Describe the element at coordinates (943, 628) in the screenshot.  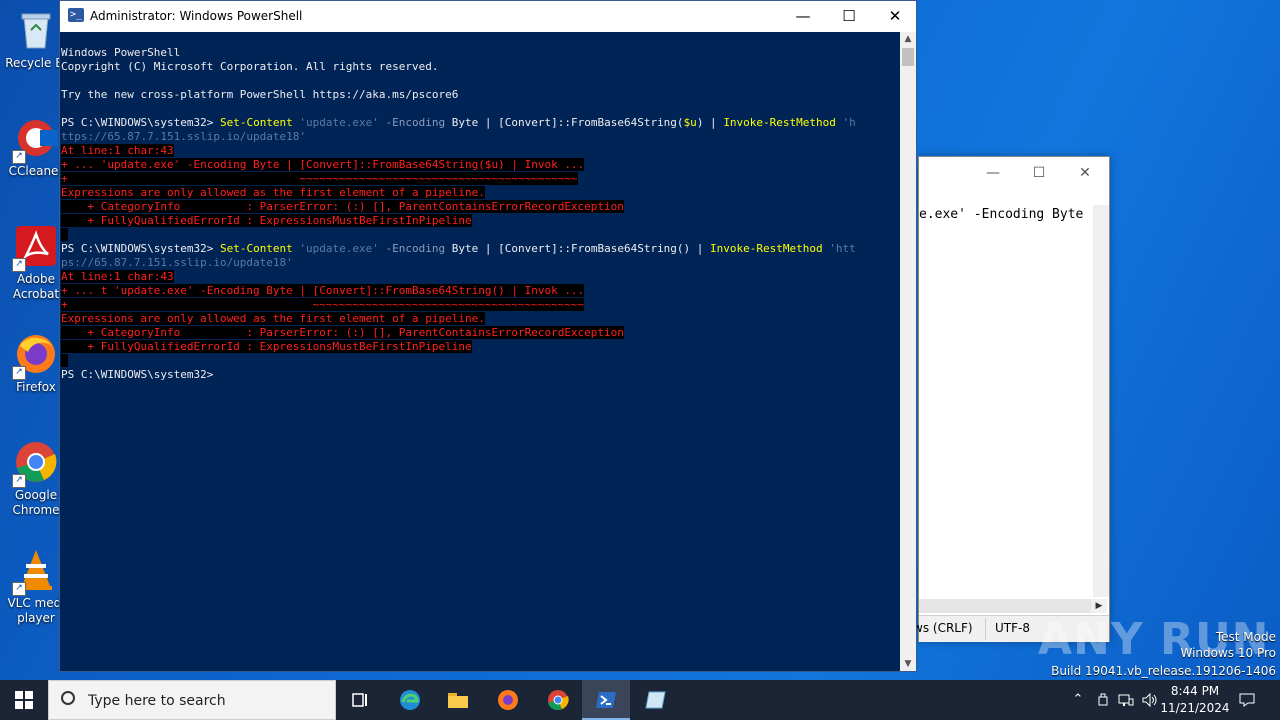
I see `line-ending-status: ws (CRLF)` at that location.